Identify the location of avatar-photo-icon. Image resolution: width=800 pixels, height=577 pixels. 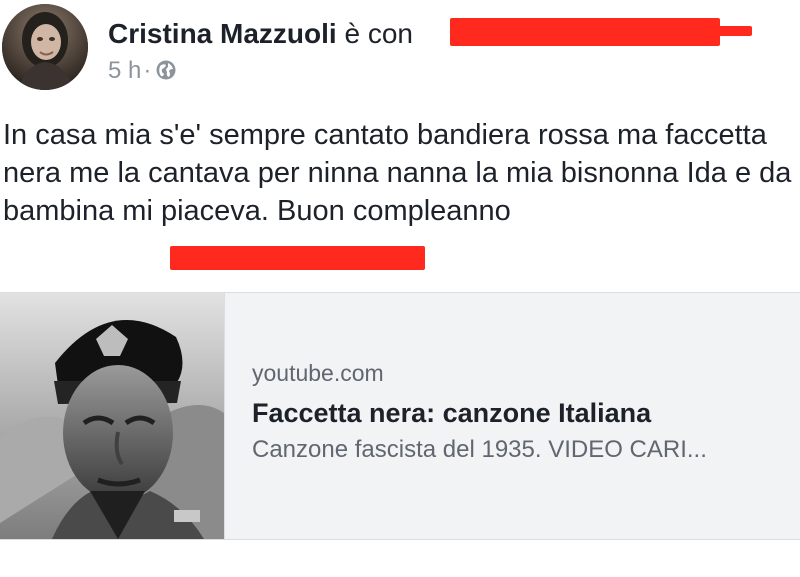
(45, 47).